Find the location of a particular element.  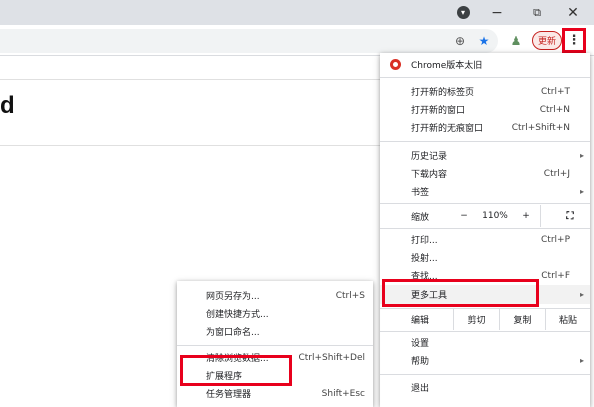

zoom-row: 缩放 − 110% + ⛶ is located at coordinates (485, 216).